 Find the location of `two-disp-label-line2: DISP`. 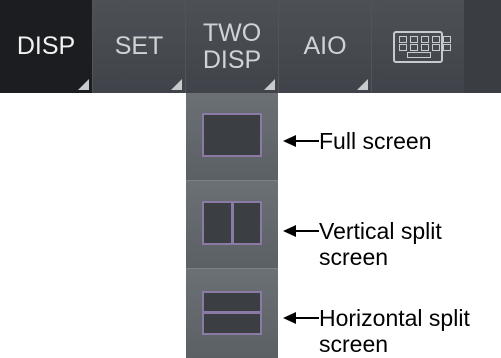

two-disp-label-line2: DISP is located at coordinates (232, 59).